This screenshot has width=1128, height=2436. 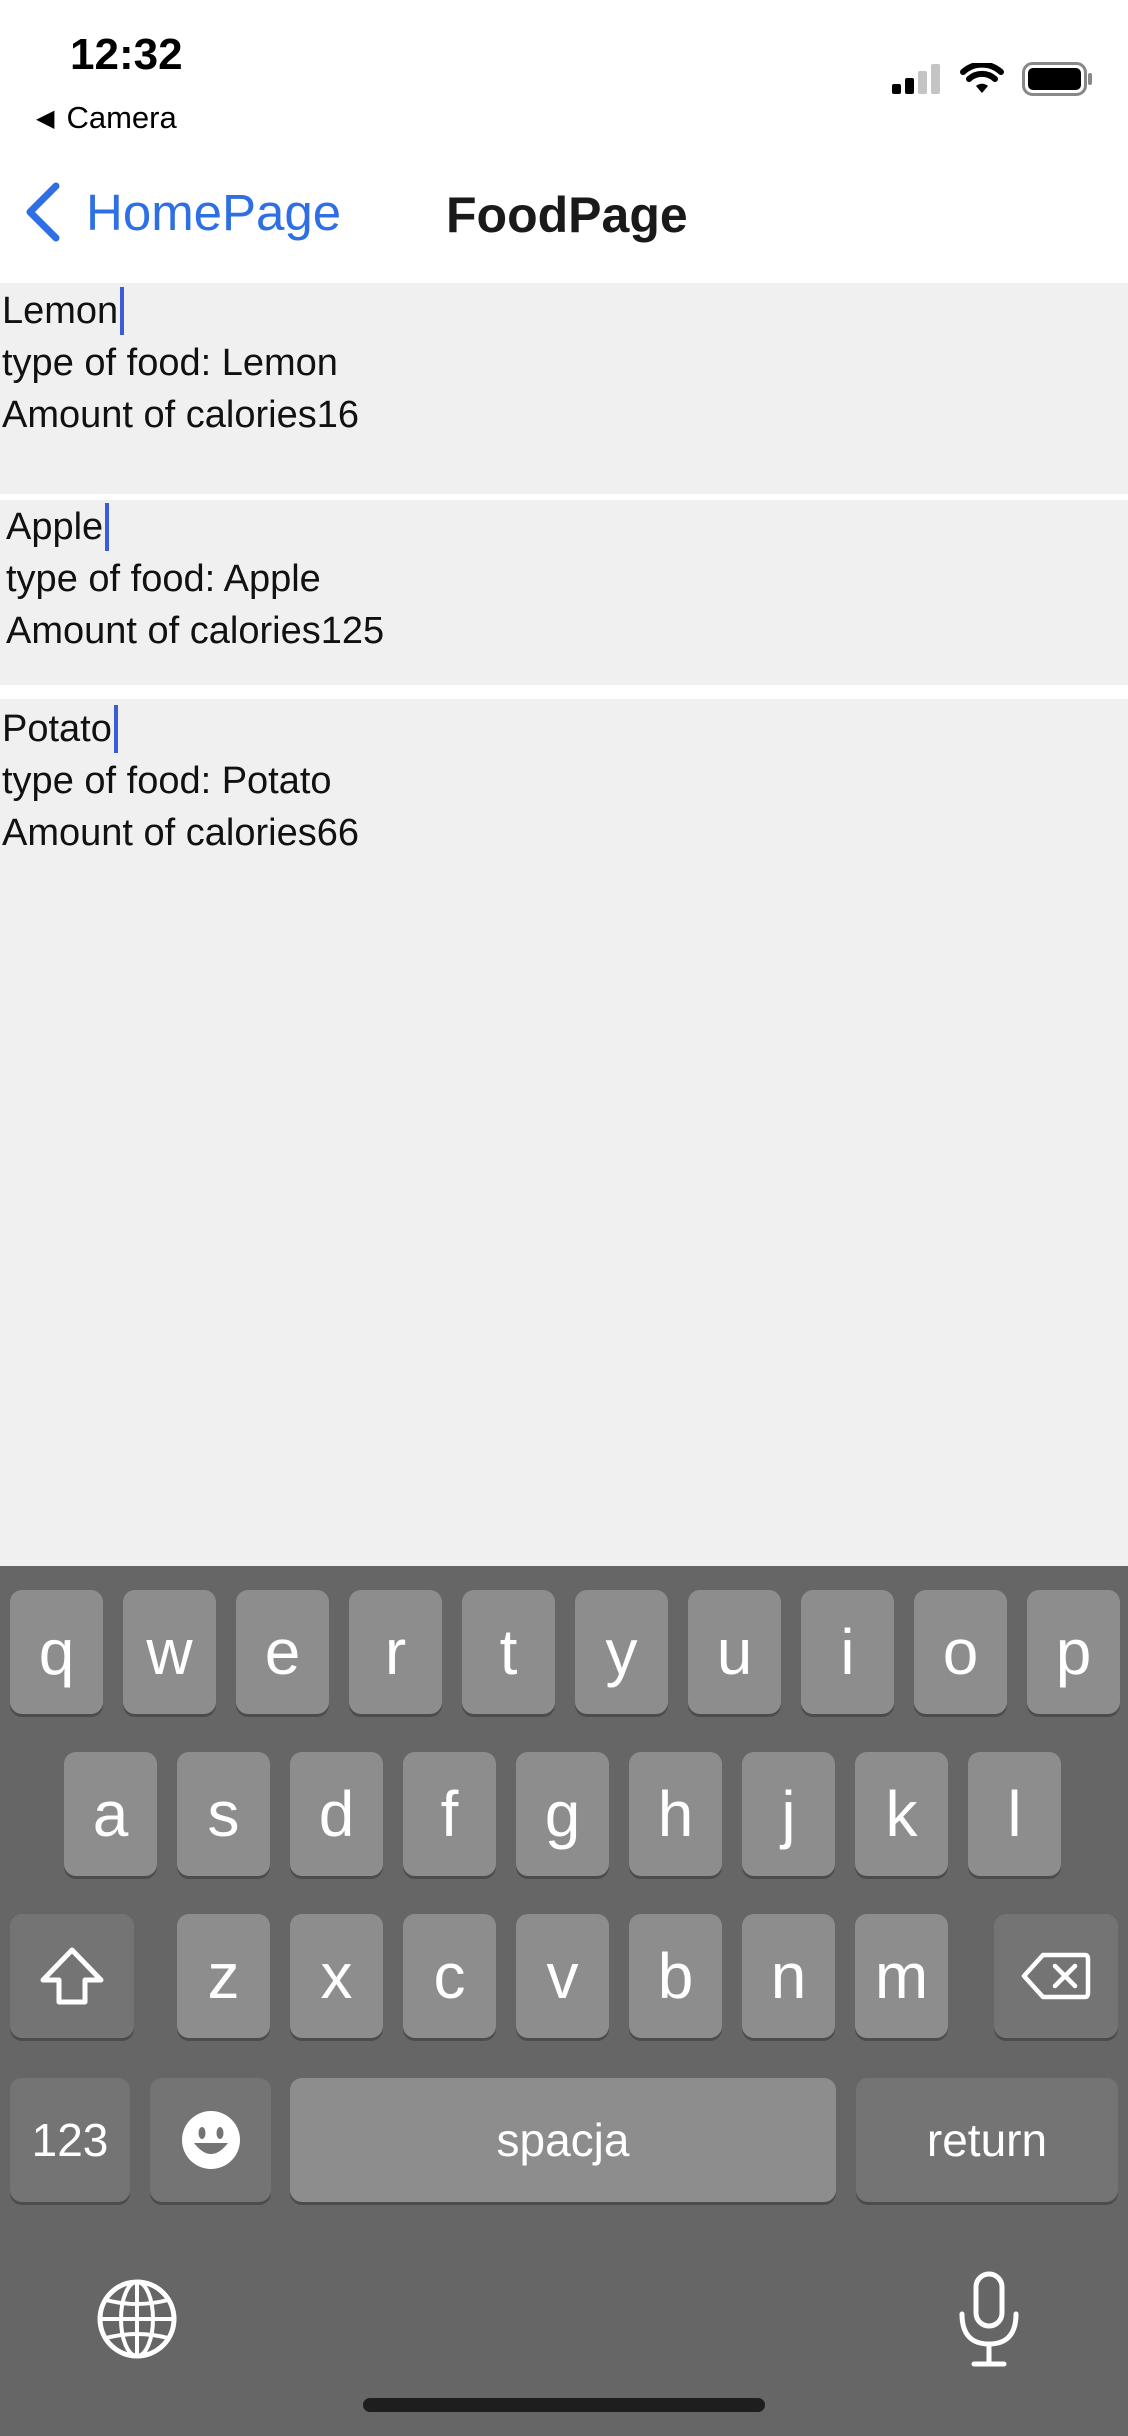 I want to click on page-title: FoodPage, so click(x=567, y=215).